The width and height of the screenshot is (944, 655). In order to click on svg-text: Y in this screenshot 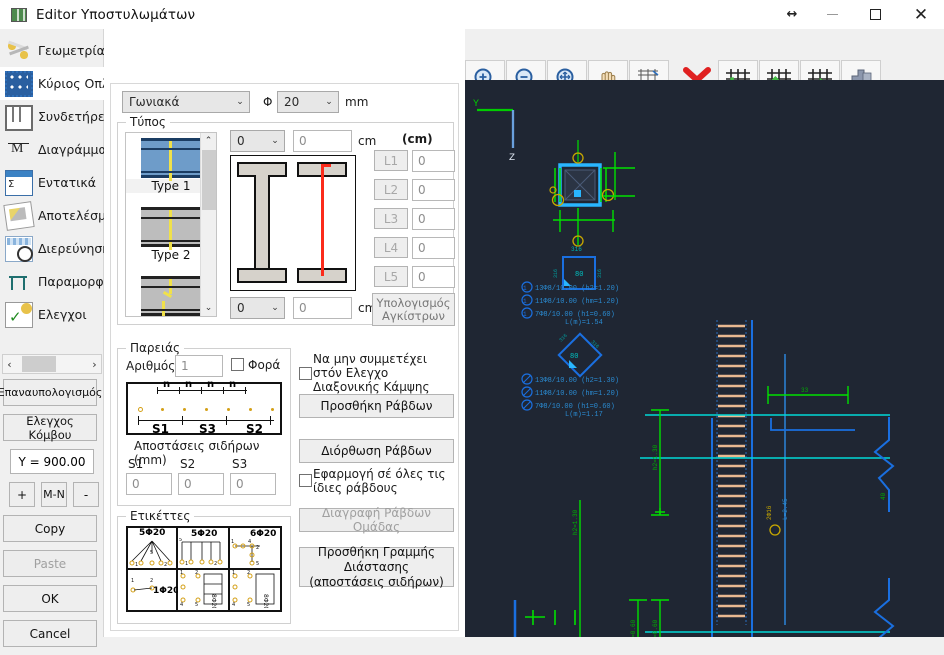, I will do `click(476, 104)`.